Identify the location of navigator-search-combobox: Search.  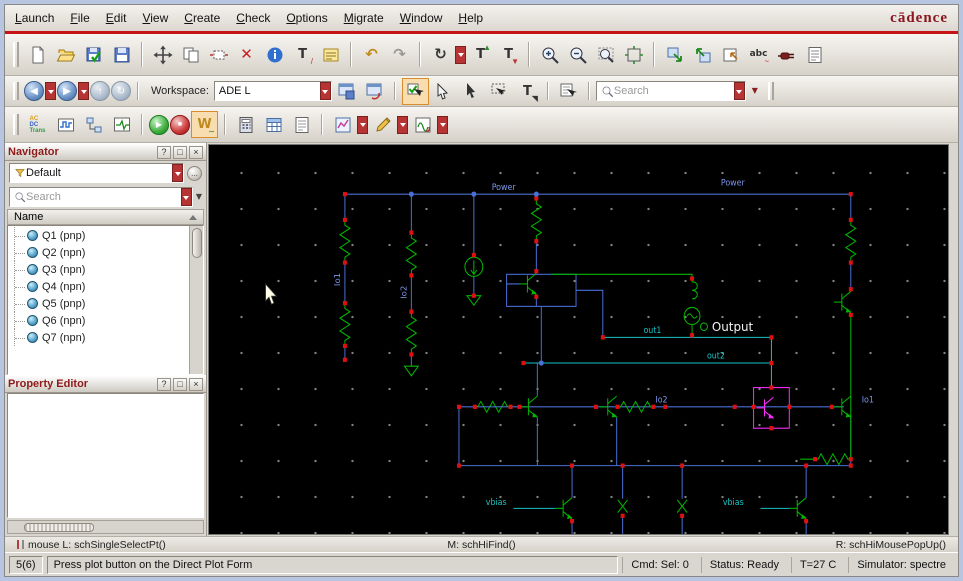
(101, 197).